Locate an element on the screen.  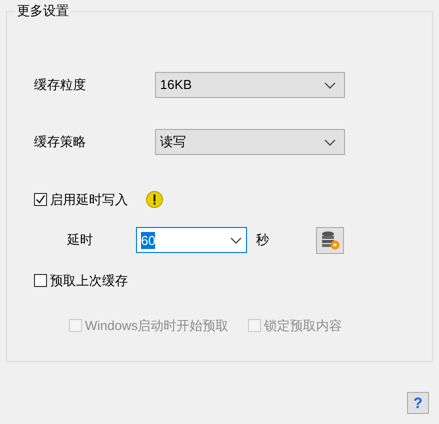
database-settings-button is located at coordinates (330, 240).